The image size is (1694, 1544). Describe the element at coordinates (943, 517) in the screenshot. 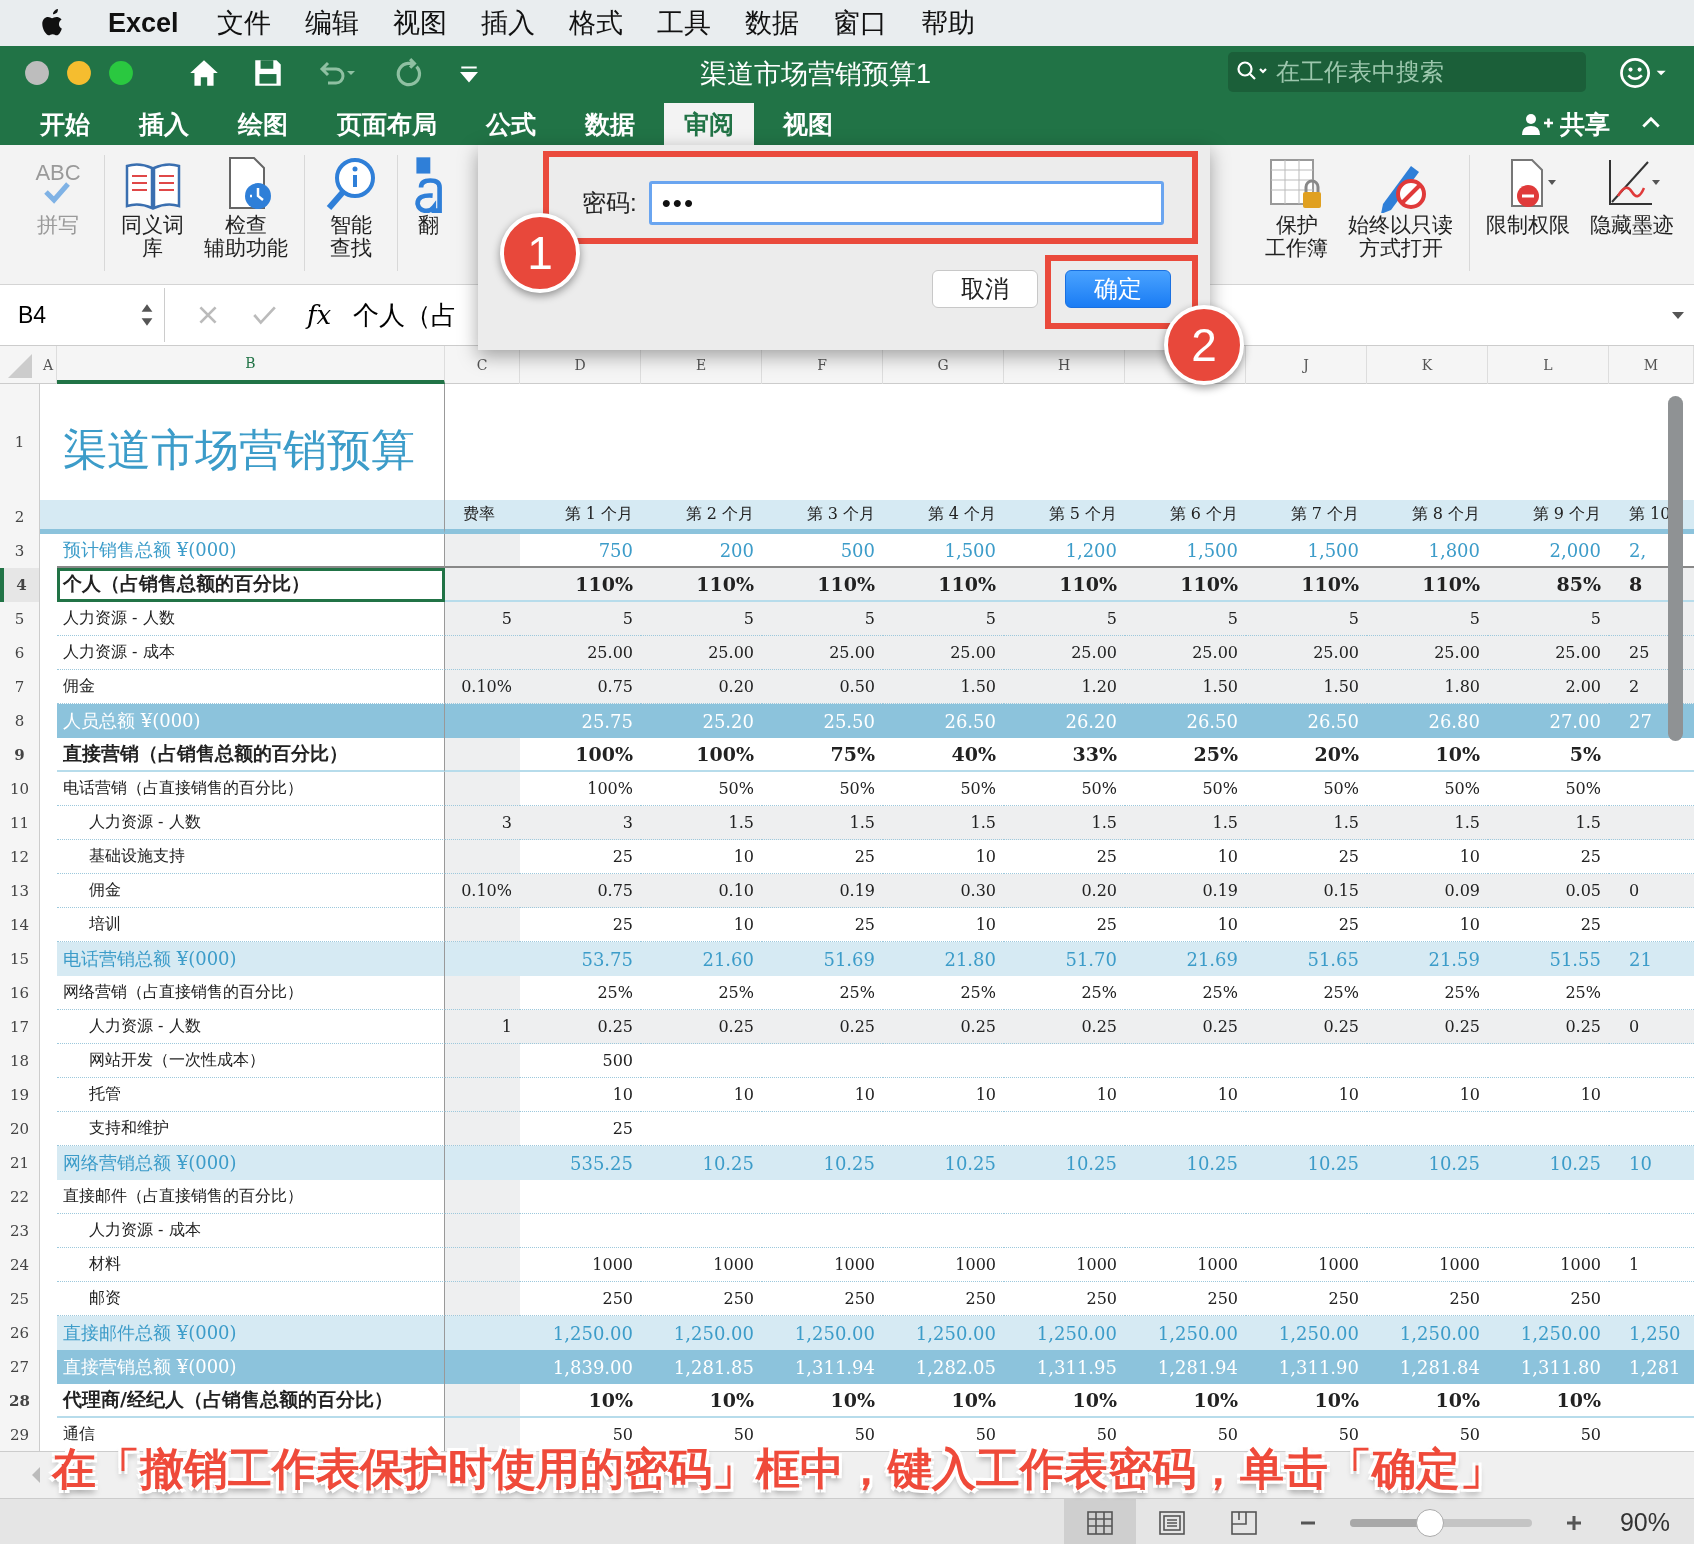

I see `table-cell: 第 4 个月` at that location.